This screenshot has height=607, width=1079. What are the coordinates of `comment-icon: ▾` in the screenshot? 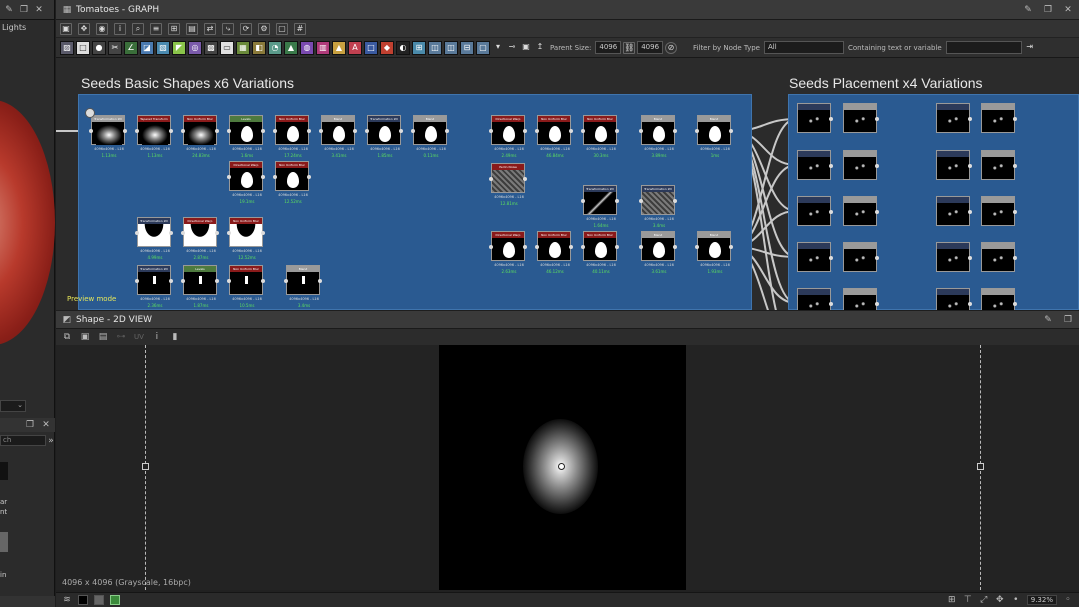 It's located at (498, 48).